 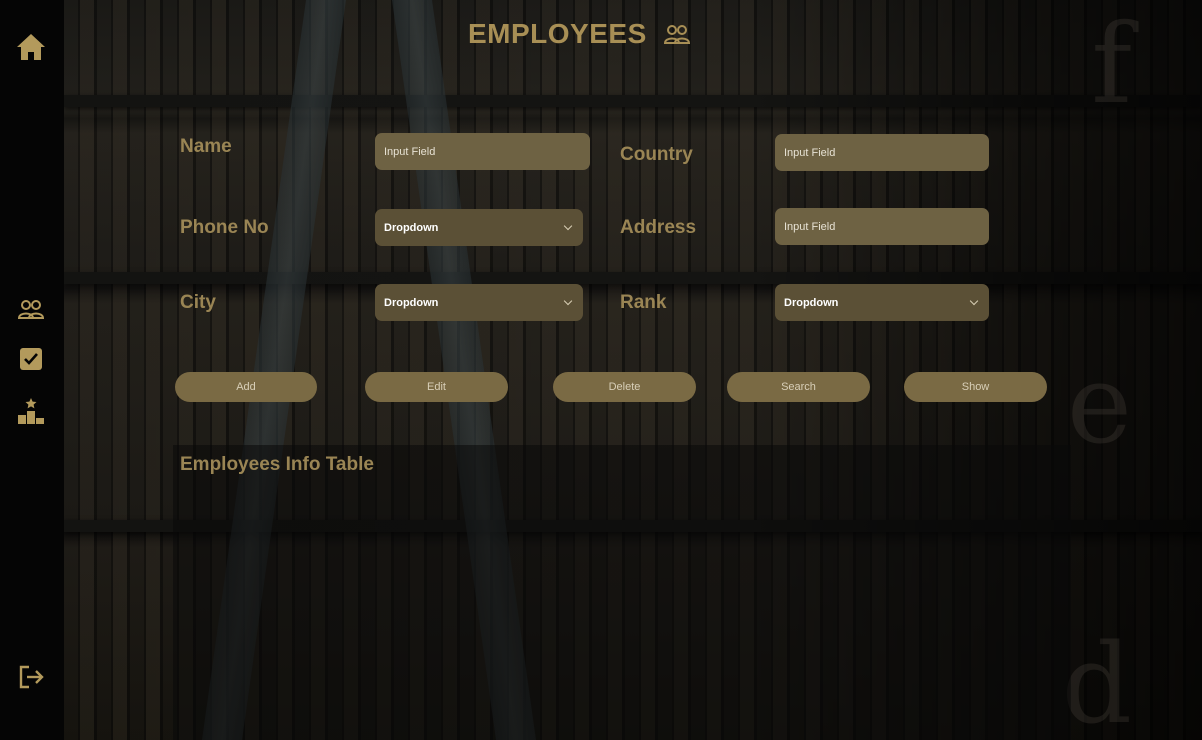 What do you see at coordinates (479, 302) in the screenshot?
I see `city-dropdown: Dropdown` at bounding box center [479, 302].